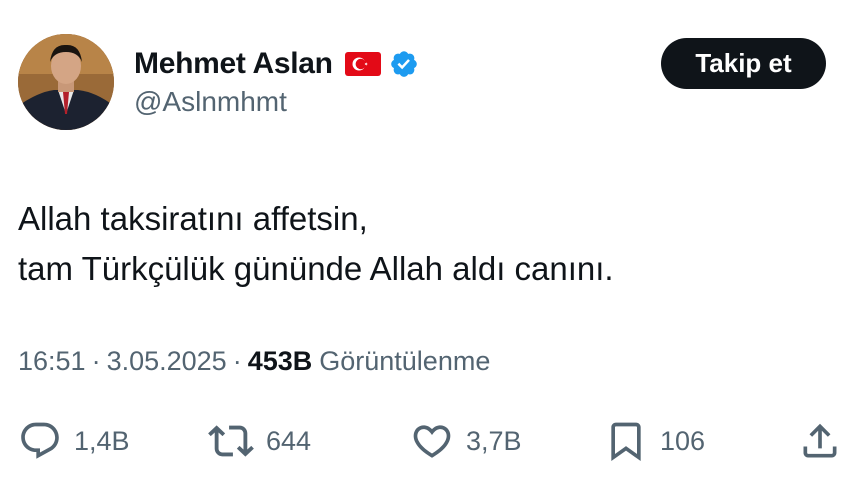 This screenshot has height=482, width=868. Describe the element at coordinates (405, 361) in the screenshot. I see `views-label: Görüntülenme` at that location.